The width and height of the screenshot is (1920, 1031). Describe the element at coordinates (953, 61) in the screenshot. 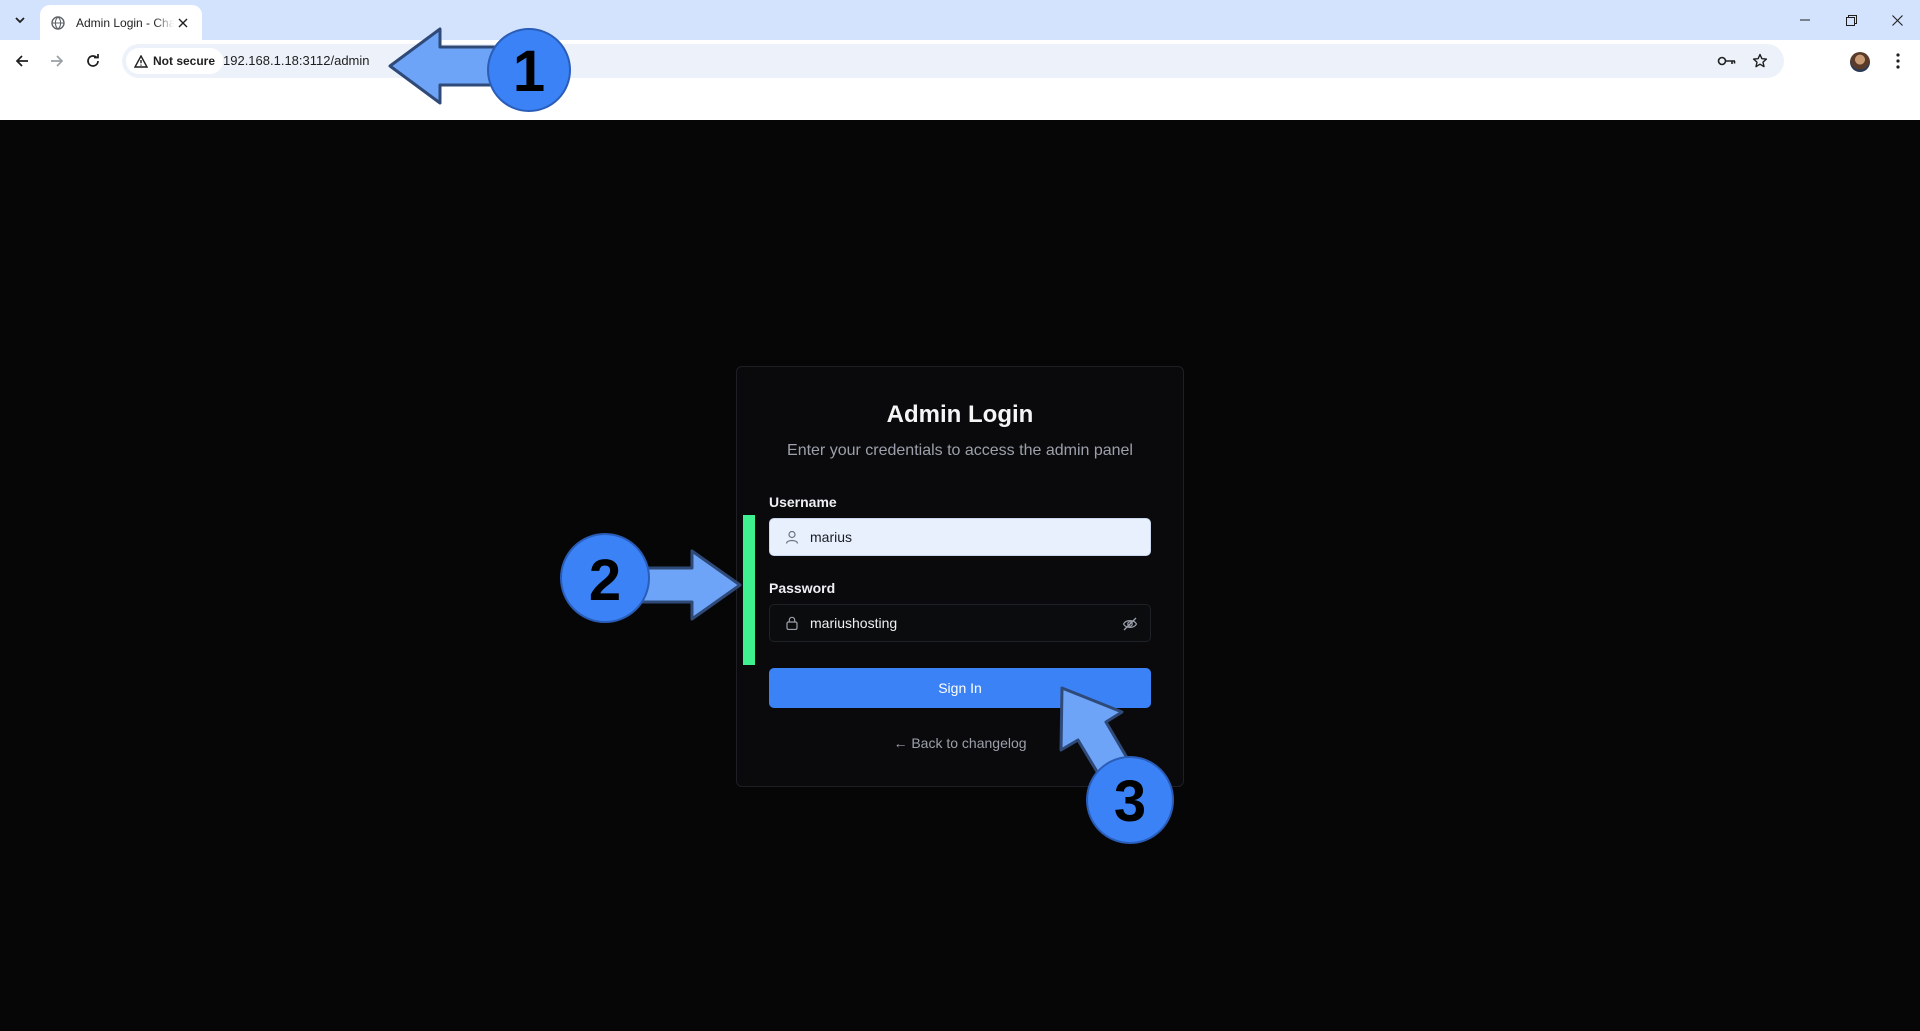

I see `address-bar: Not secure 192.168.1.18:3112/admin` at that location.